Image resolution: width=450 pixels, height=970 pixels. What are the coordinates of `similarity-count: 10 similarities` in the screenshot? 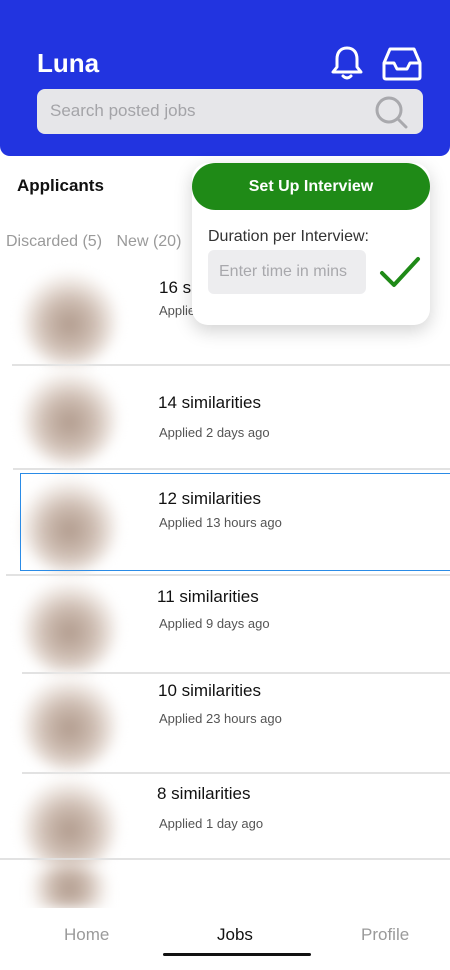 It's located at (209, 690).